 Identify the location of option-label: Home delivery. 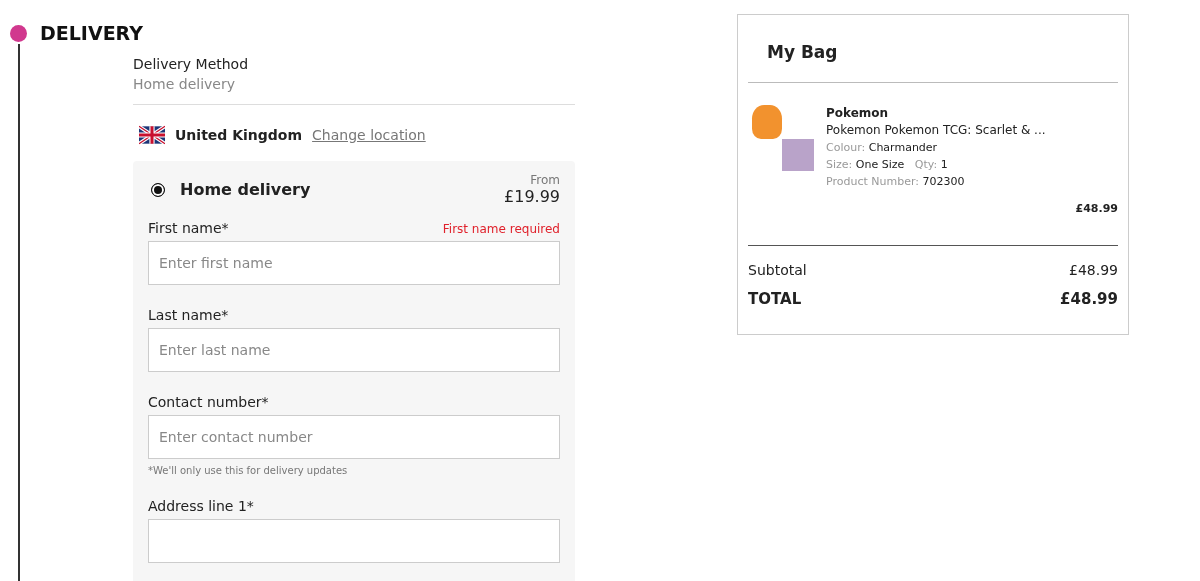
(246, 189).